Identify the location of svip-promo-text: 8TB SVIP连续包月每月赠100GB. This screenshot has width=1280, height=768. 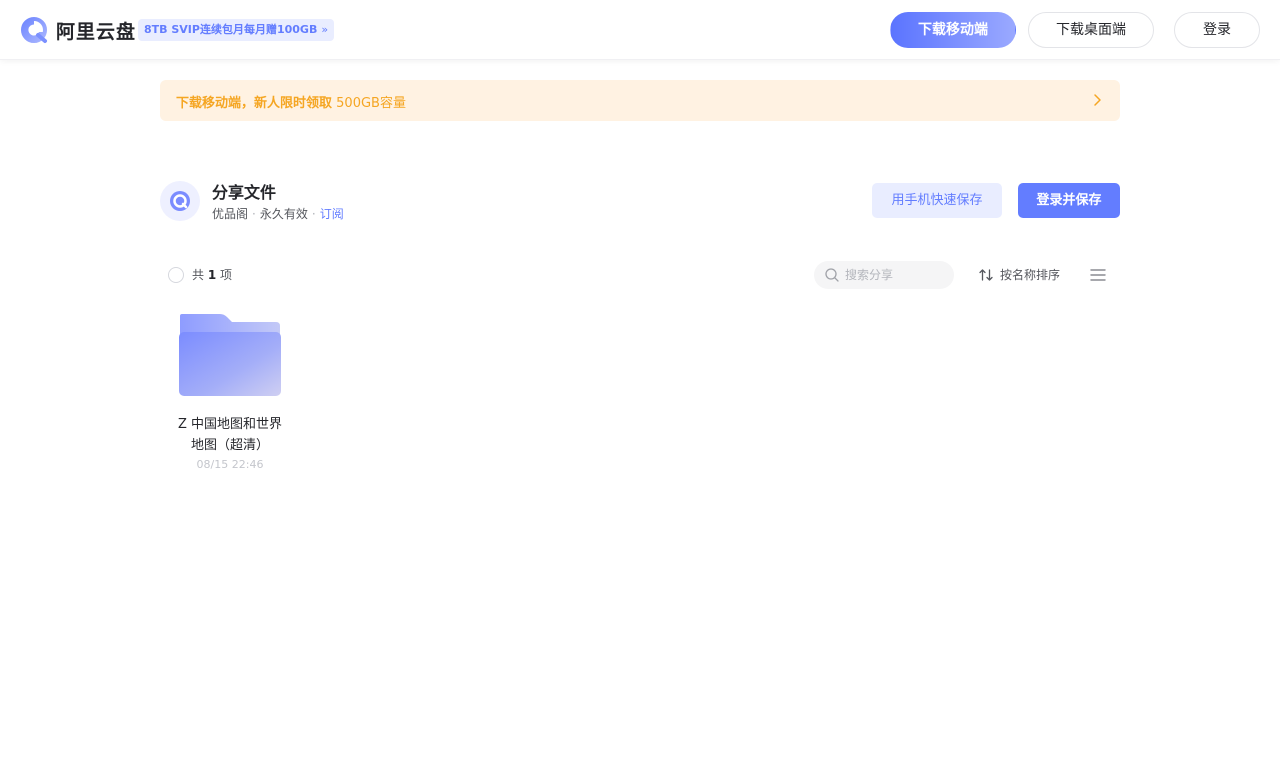
(231, 29).